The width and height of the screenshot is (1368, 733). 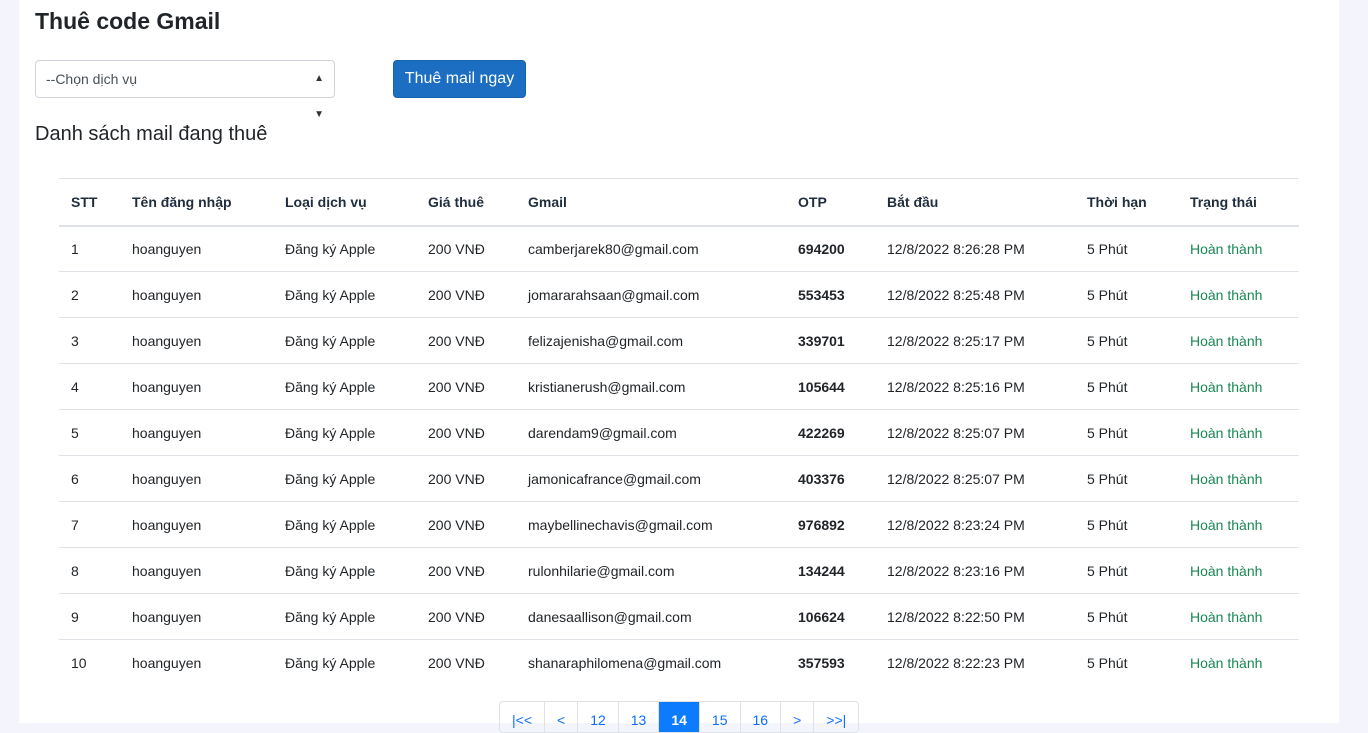 I want to click on page-link: 15, so click(x=719, y=717).